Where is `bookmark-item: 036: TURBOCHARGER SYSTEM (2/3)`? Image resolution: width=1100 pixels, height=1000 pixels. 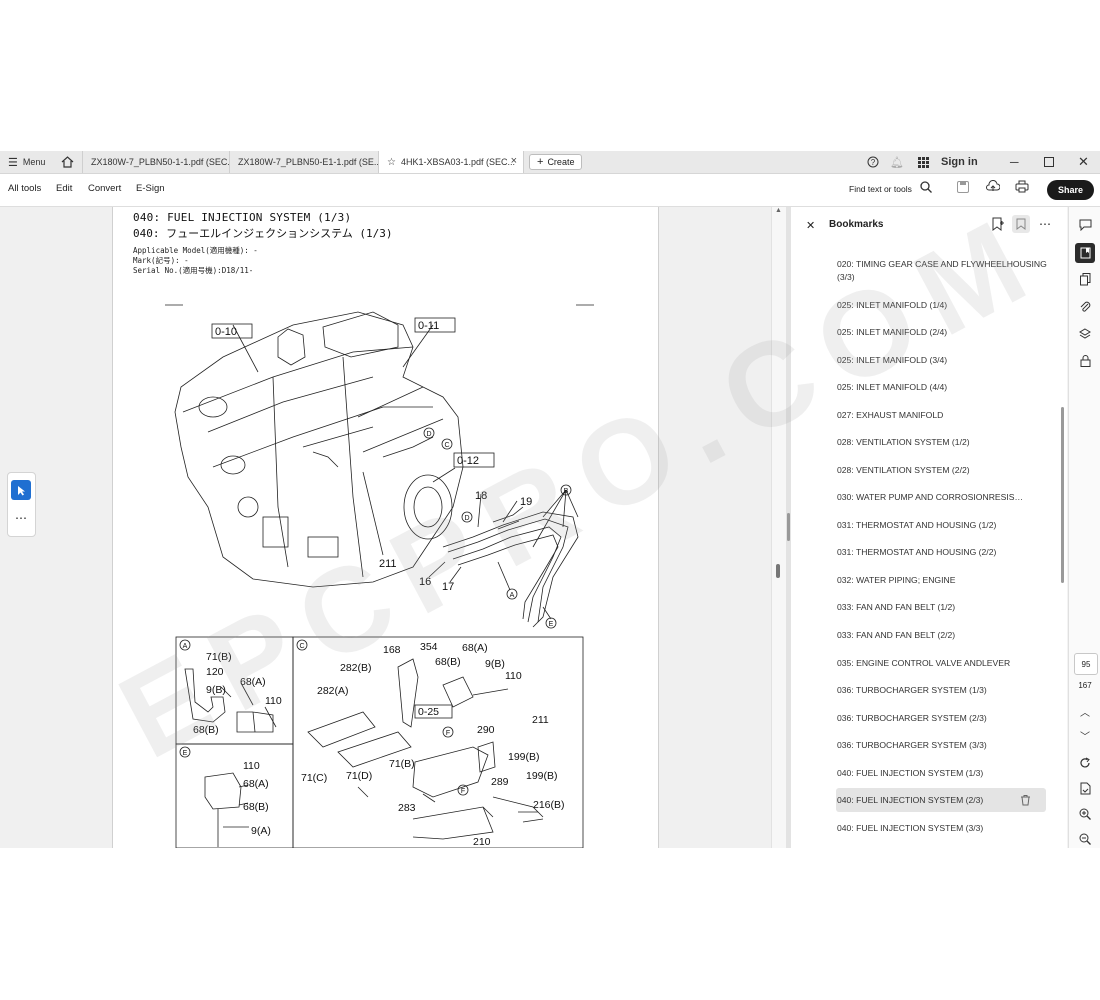 bookmark-item: 036: TURBOCHARGER SYSTEM (2/3) is located at coordinates (944, 718).